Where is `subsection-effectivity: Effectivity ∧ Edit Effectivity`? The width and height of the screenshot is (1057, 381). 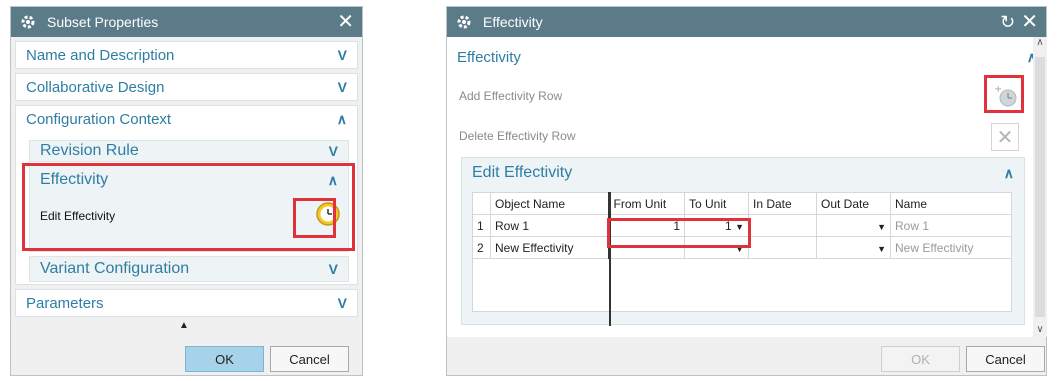 subsection-effectivity: Effectivity ∧ Edit Effectivity is located at coordinates (189, 208).